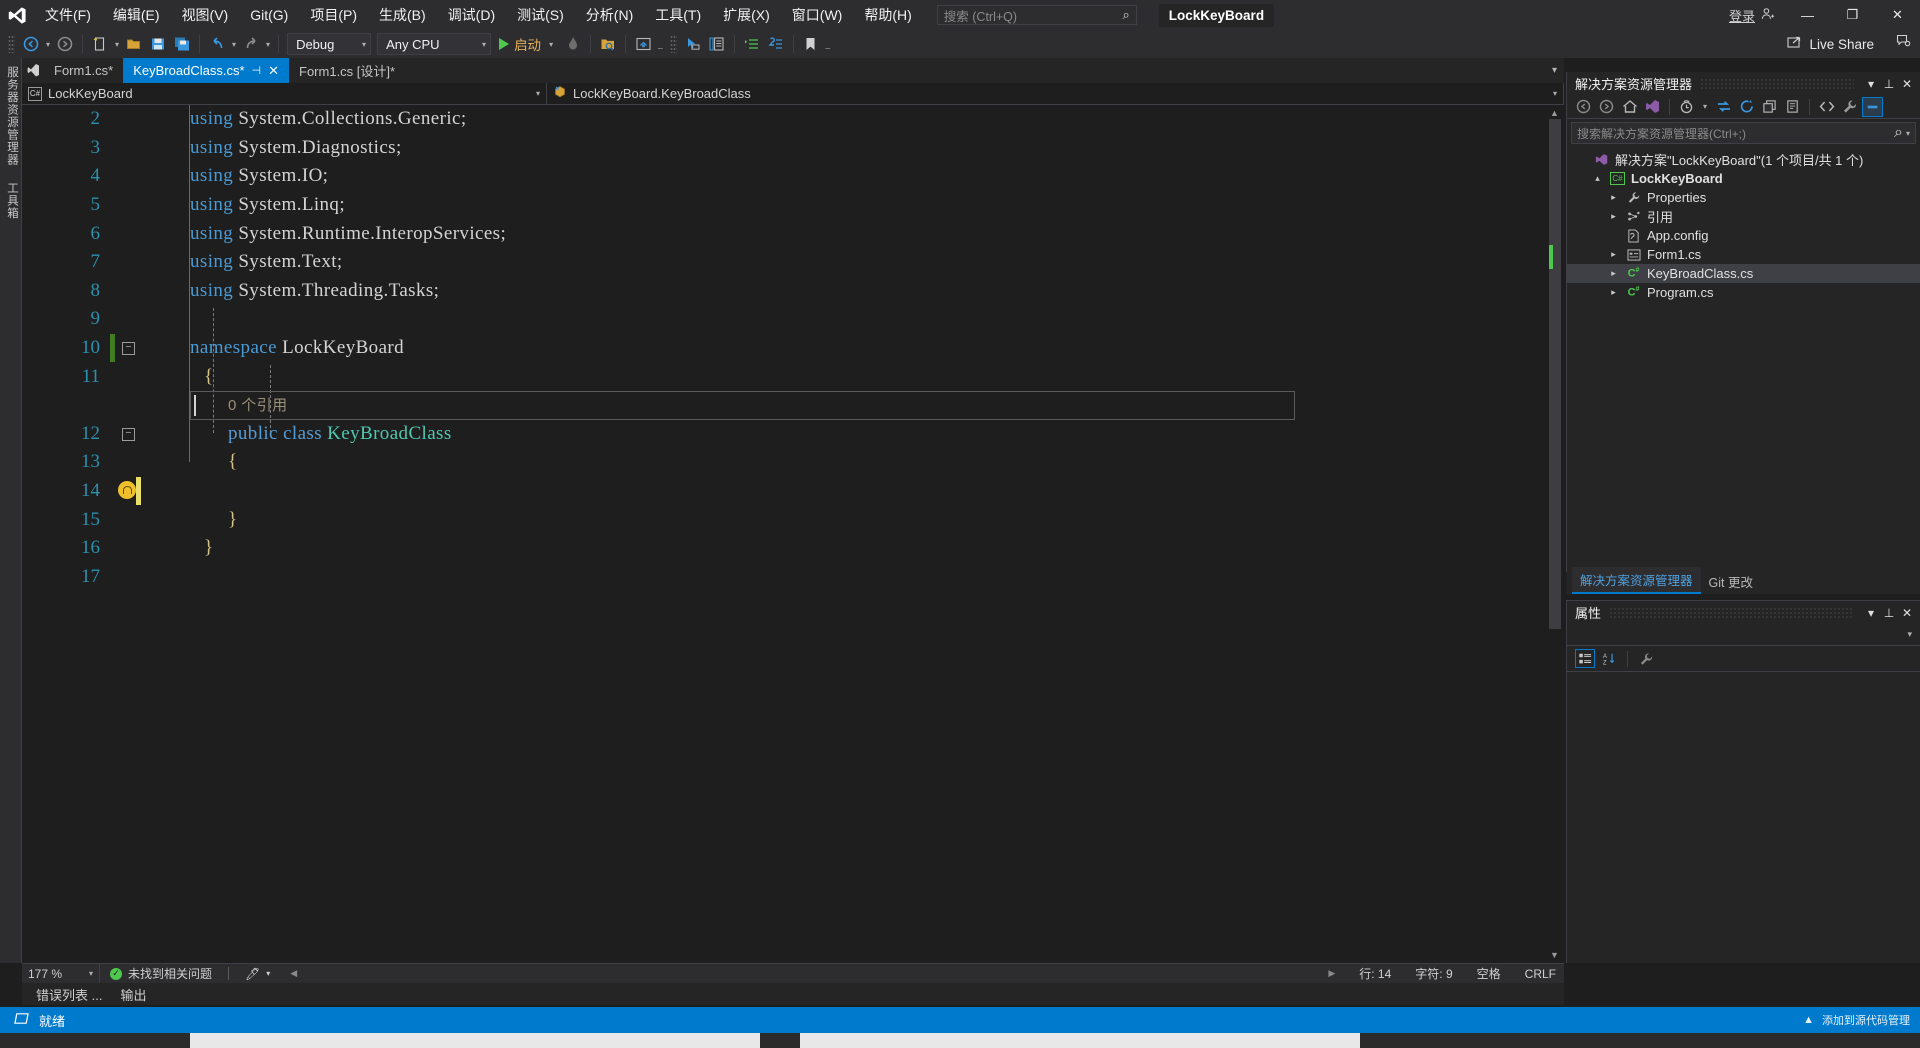 This screenshot has width=1920, height=1048. I want to click on toolbar-grip, so click(11, 44).